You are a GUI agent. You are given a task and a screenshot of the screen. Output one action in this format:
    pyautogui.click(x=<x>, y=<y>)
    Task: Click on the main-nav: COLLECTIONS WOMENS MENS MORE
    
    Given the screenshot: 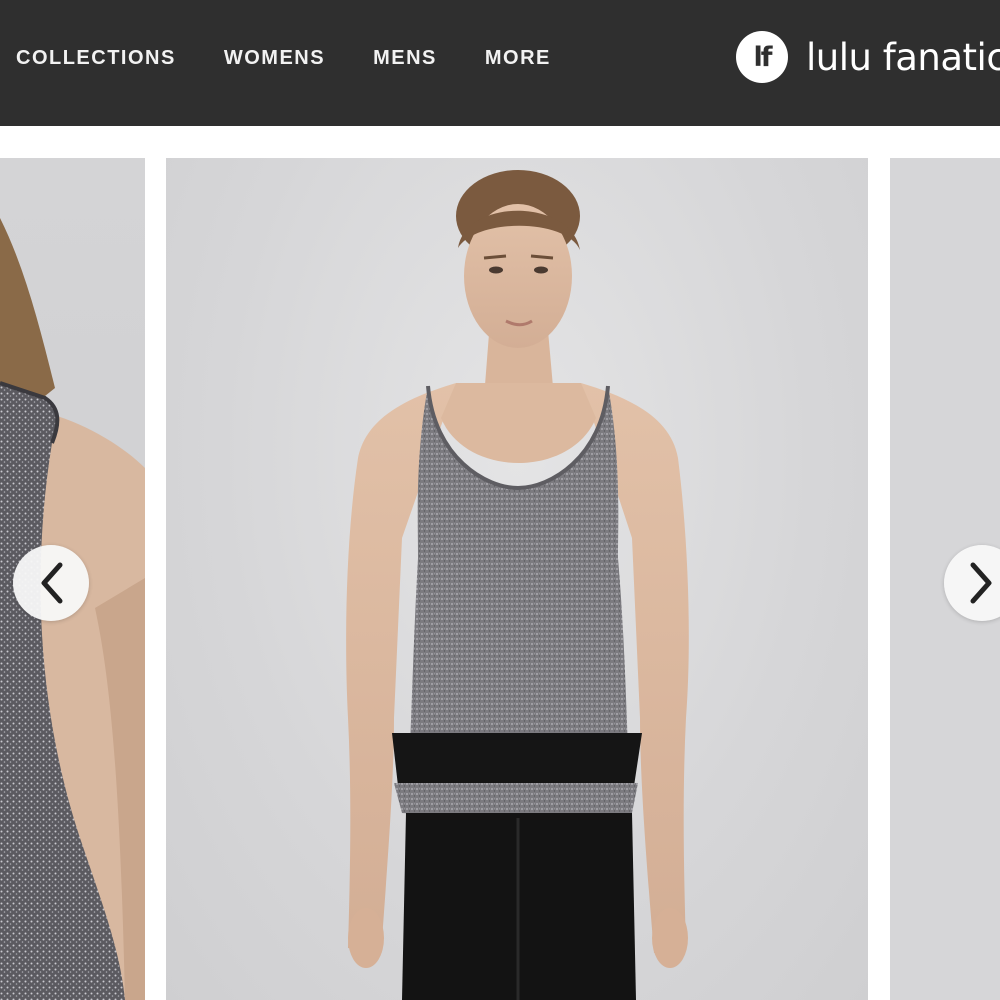 What is the action you would take?
    pyautogui.click(x=307, y=58)
    